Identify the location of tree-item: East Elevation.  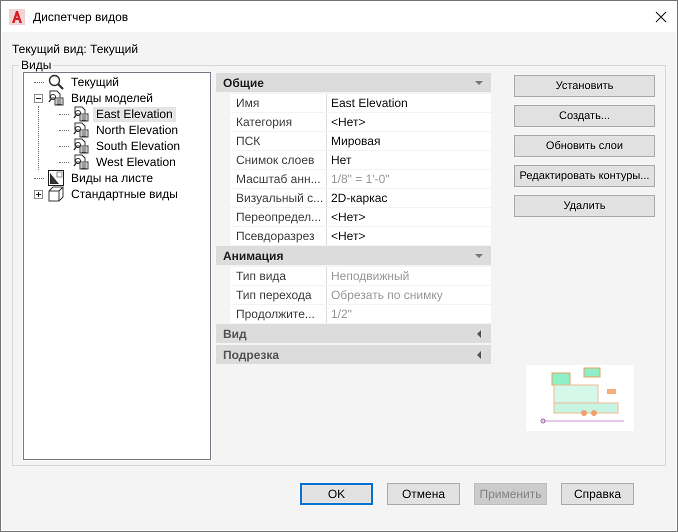
(134, 114).